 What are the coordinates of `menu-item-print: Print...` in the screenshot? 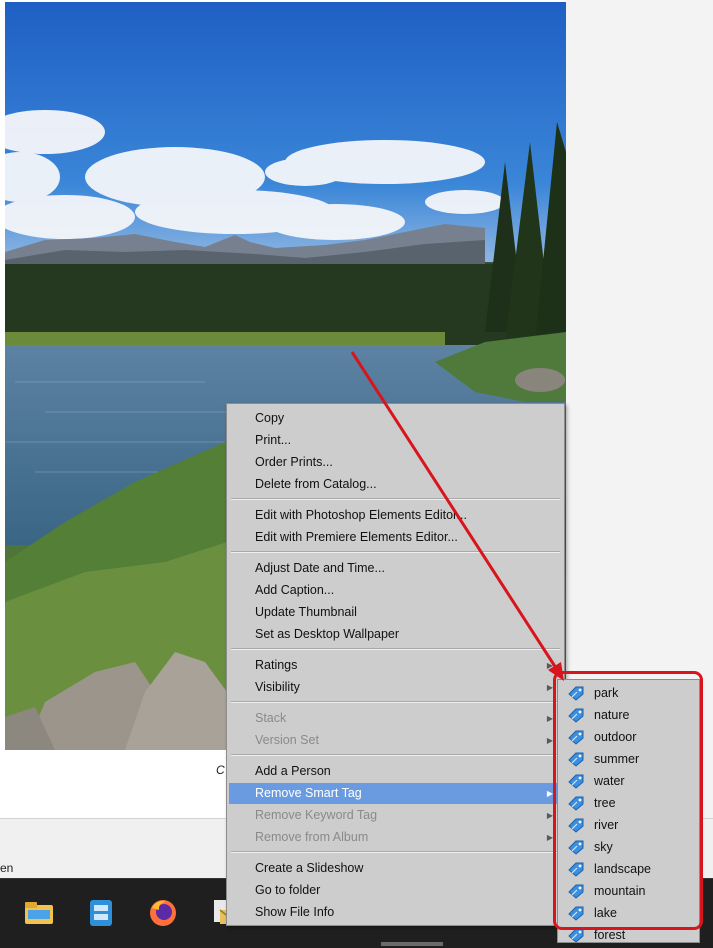 It's located at (395, 440).